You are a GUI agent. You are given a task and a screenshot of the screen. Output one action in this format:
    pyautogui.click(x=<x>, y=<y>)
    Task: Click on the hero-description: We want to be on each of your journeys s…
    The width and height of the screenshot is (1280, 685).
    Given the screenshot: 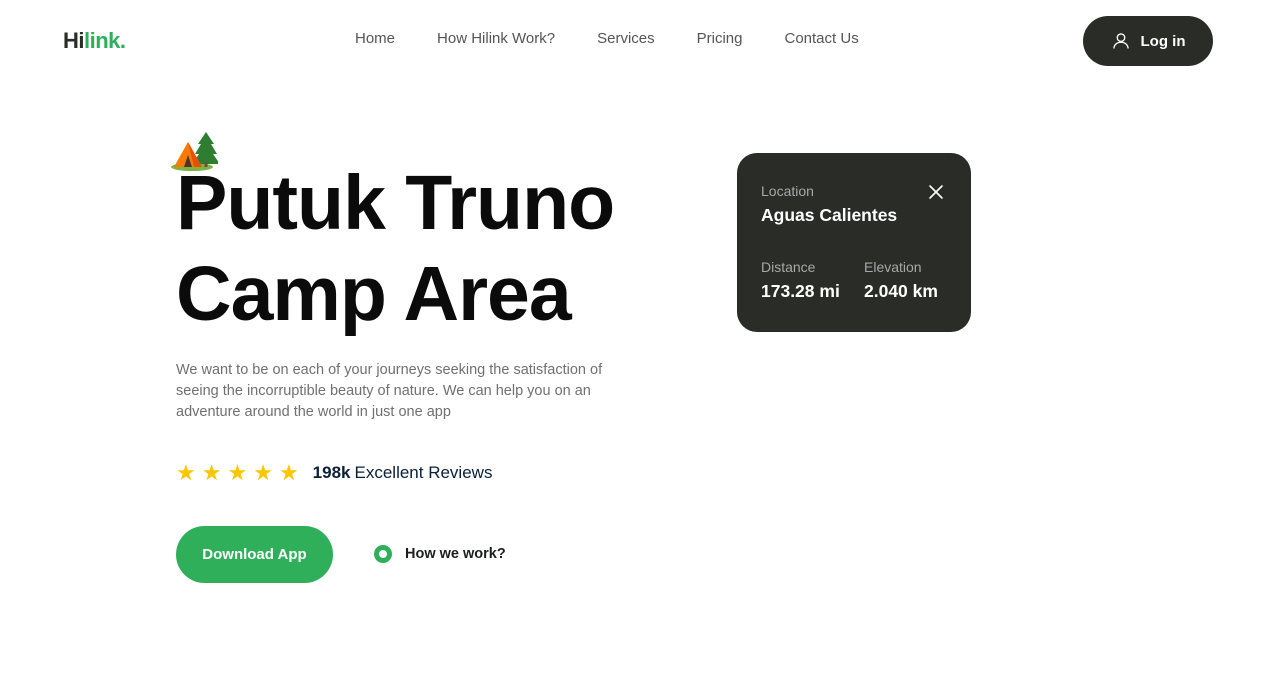 What is the action you would take?
    pyautogui.click(x=389, y=391)
    